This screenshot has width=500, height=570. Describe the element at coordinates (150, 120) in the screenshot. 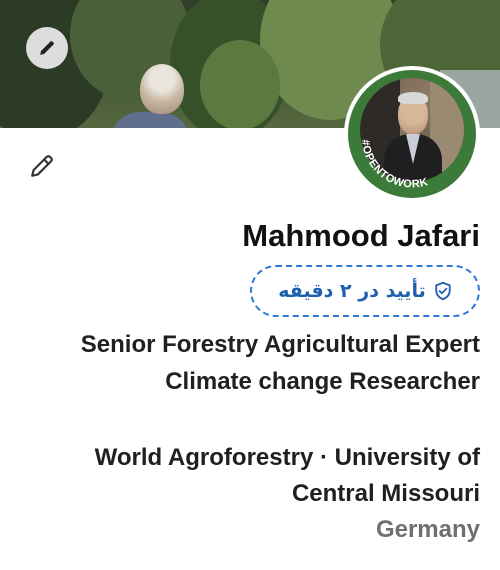

I see `cover-person` at that location.